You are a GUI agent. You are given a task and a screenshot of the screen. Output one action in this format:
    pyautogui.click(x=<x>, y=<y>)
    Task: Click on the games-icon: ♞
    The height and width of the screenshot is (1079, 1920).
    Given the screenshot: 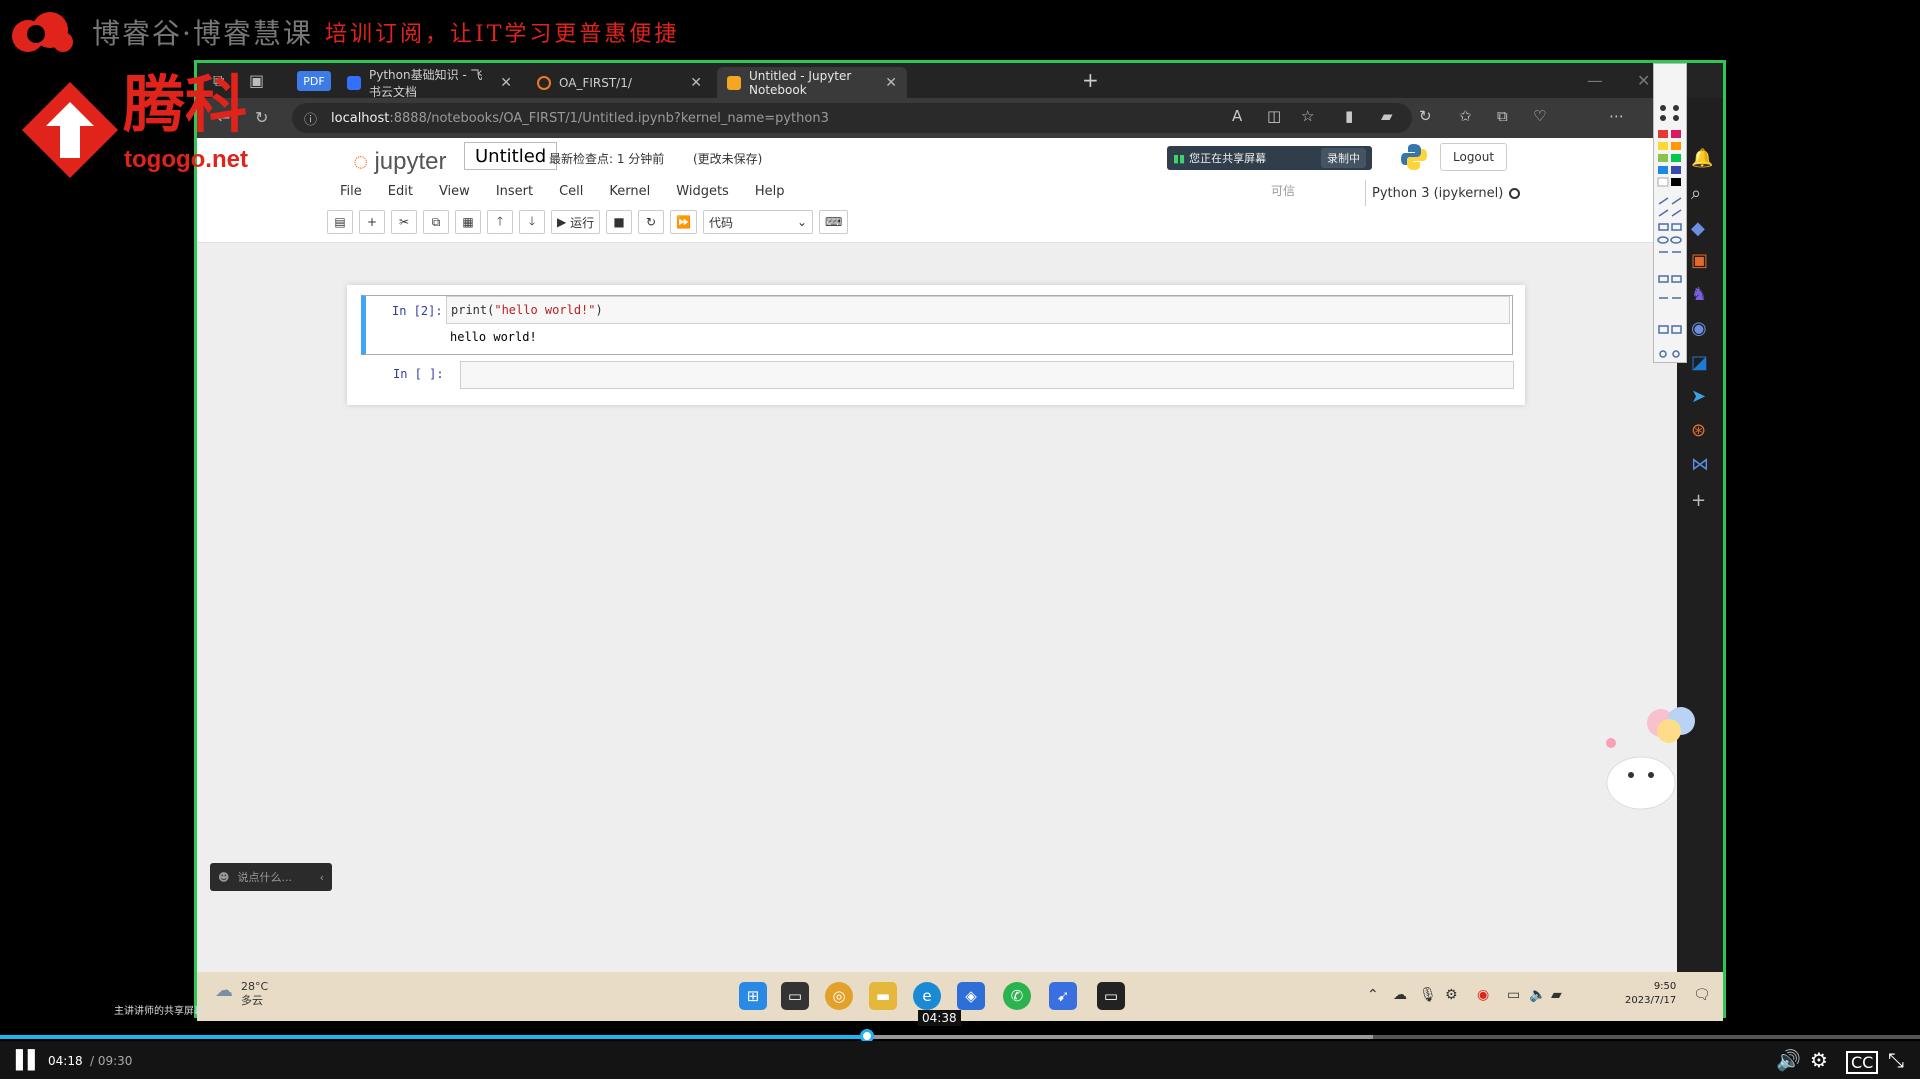 What is the action you would take?
    pyautogui.click(x=1699, y=294)
    